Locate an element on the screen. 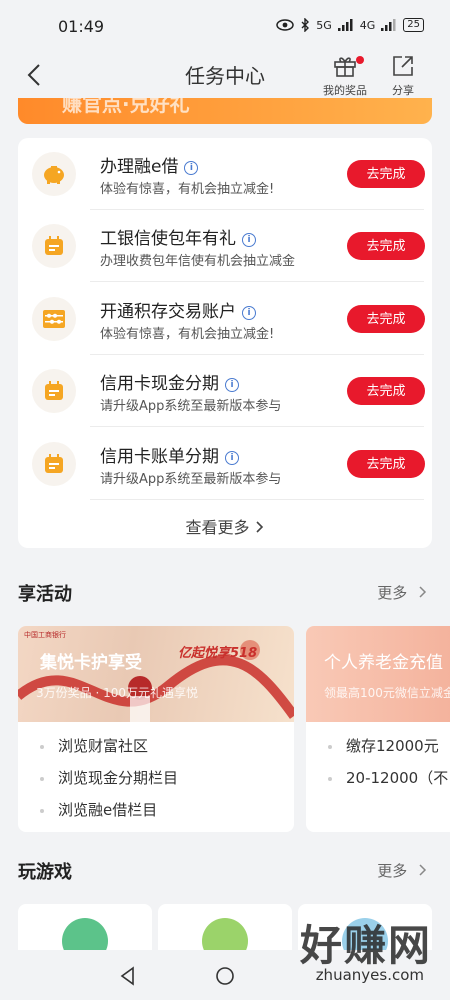  share-label: 分享 is located at coordinates (403, 90).